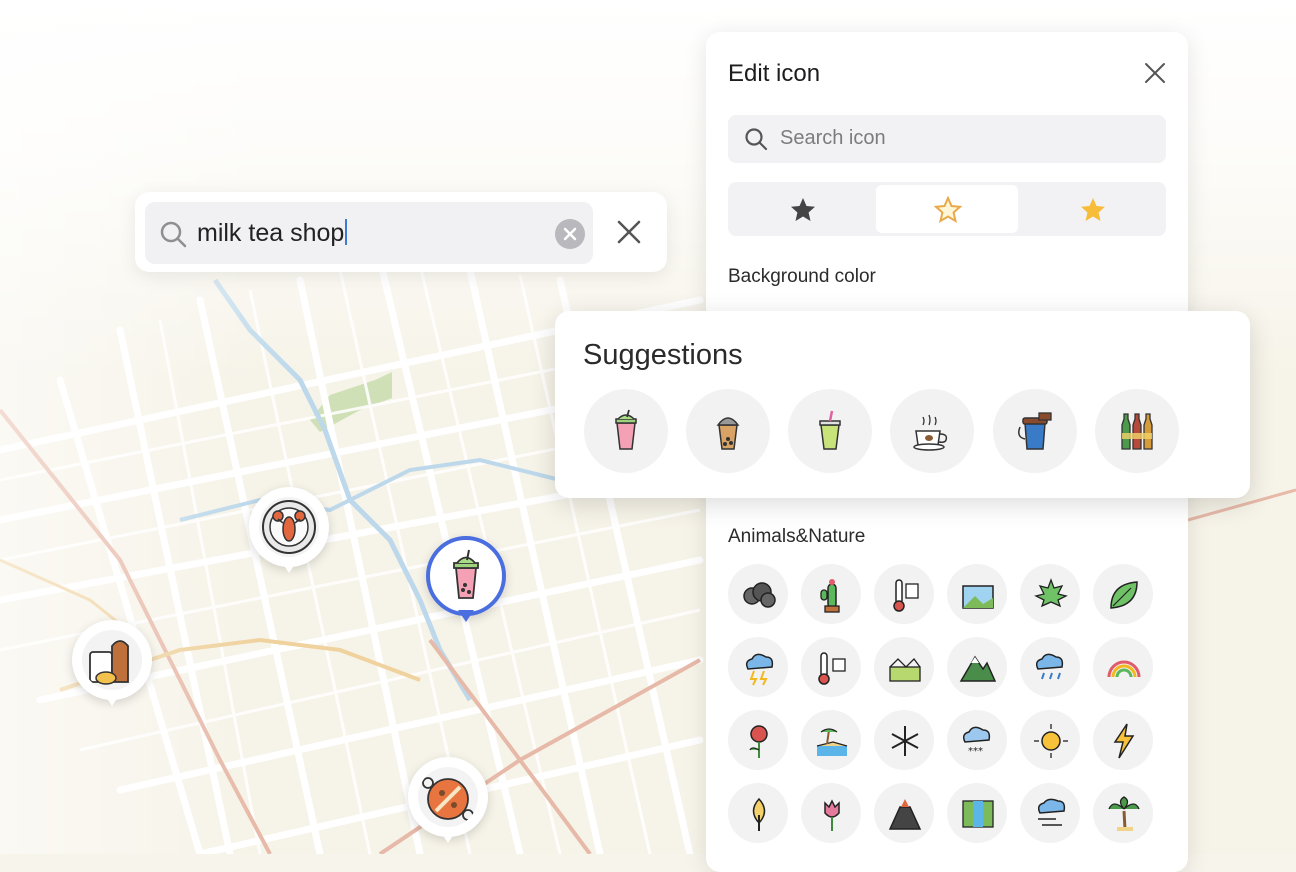 Image resolution: width=1296 pixels, height=872 pixels. I want to click on waterfall-icon, so click(978, 814).